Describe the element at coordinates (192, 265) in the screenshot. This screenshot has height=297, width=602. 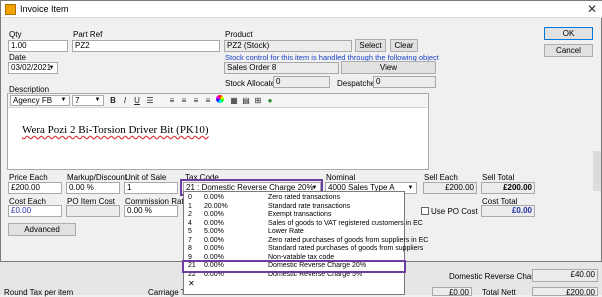
I see `tax-code-option-code: 21` at that location.